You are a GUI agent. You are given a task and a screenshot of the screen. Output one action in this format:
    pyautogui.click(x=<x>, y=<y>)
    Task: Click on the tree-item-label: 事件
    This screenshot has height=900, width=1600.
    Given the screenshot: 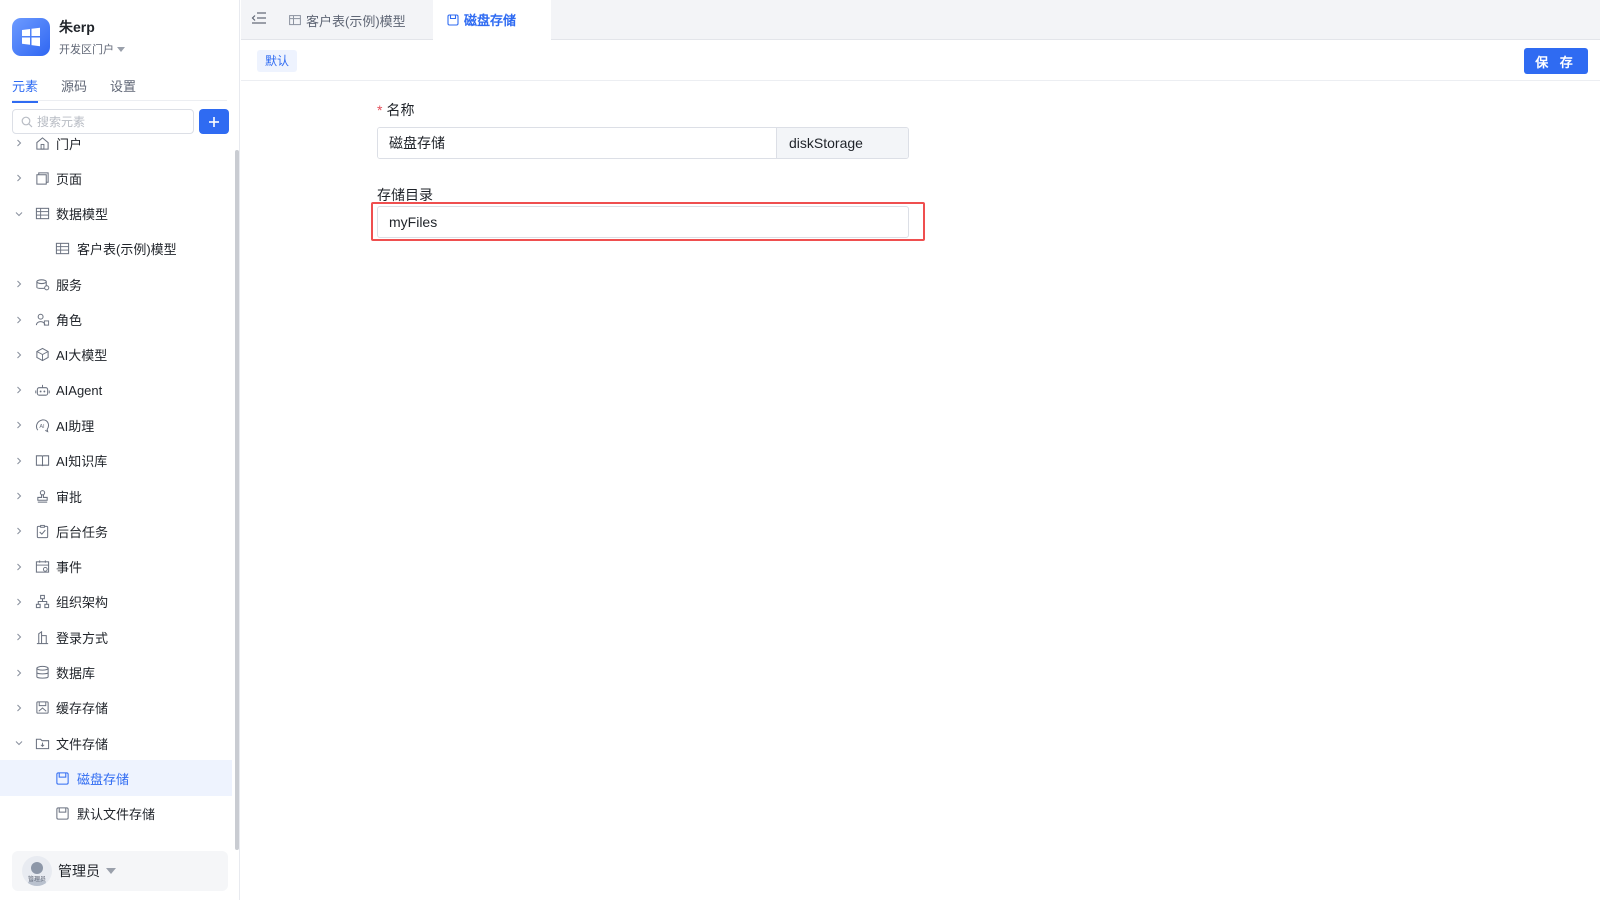 What is the action you would take?
    pyautogui.click(x=69, y=568)
    